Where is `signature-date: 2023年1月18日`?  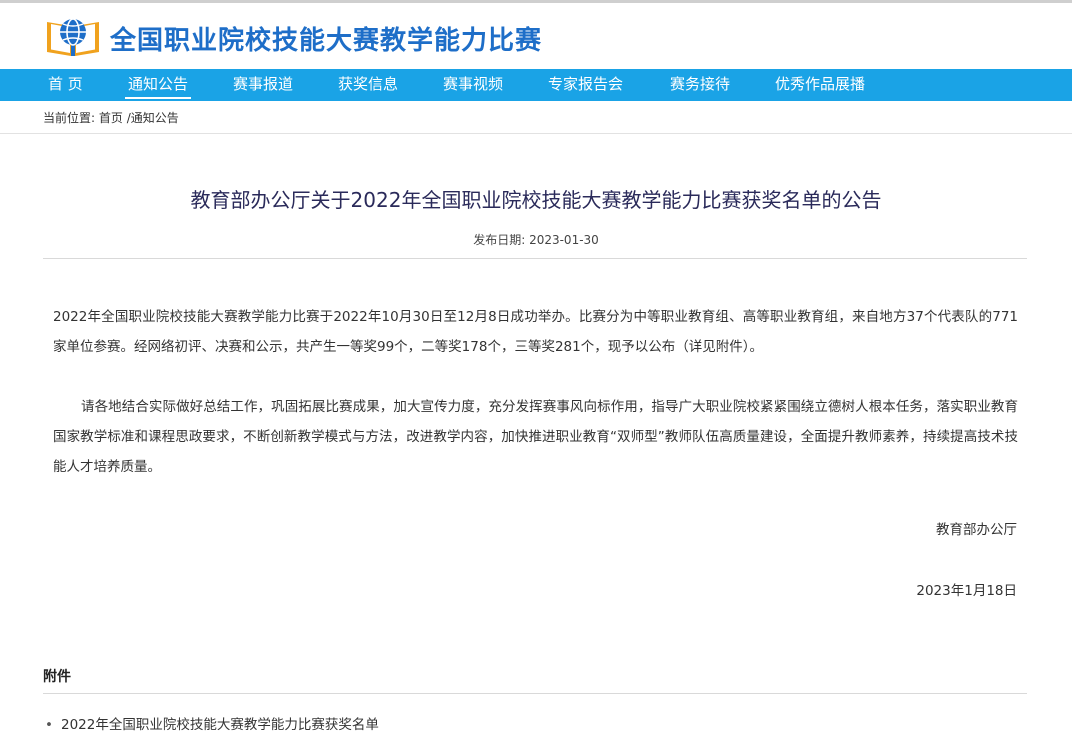
signature-date: 2023年1月18日 is located at coordinates (966, 591).